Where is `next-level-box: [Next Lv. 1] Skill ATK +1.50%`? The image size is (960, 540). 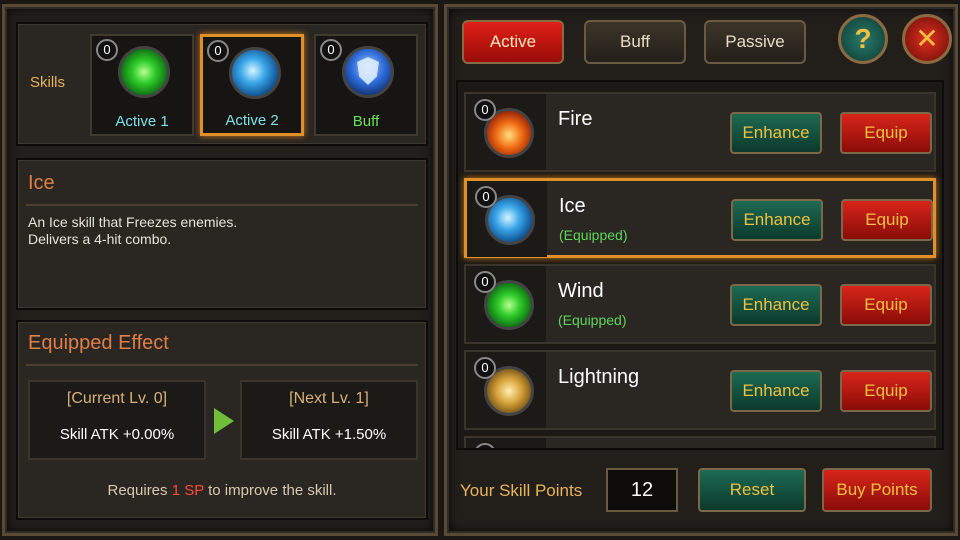 next-level-box: [Next Lv. 1] Skill ATK +1.50% is located at coordinates (329, 420).